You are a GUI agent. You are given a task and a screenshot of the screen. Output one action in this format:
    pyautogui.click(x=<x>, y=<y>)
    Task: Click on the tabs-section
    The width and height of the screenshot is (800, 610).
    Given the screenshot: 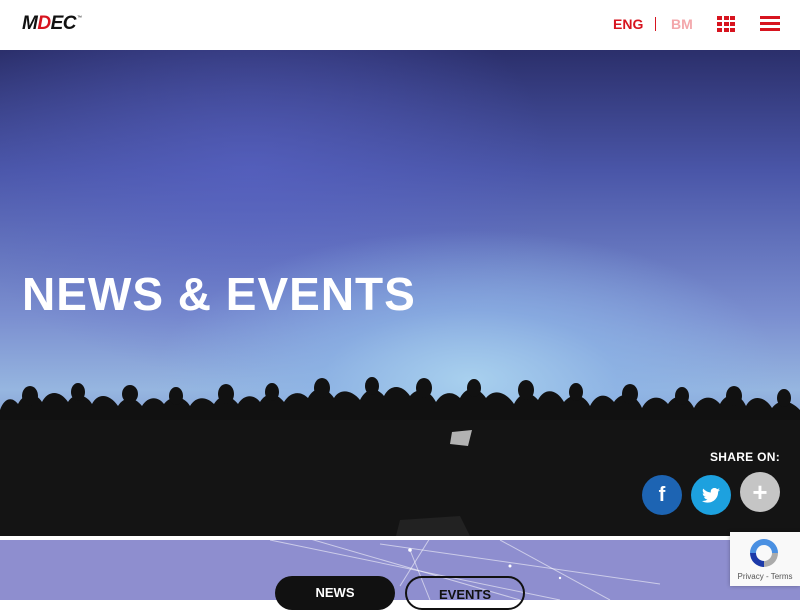 What is the action you would take?
    pyautogui.click(x=400, y=568)
    